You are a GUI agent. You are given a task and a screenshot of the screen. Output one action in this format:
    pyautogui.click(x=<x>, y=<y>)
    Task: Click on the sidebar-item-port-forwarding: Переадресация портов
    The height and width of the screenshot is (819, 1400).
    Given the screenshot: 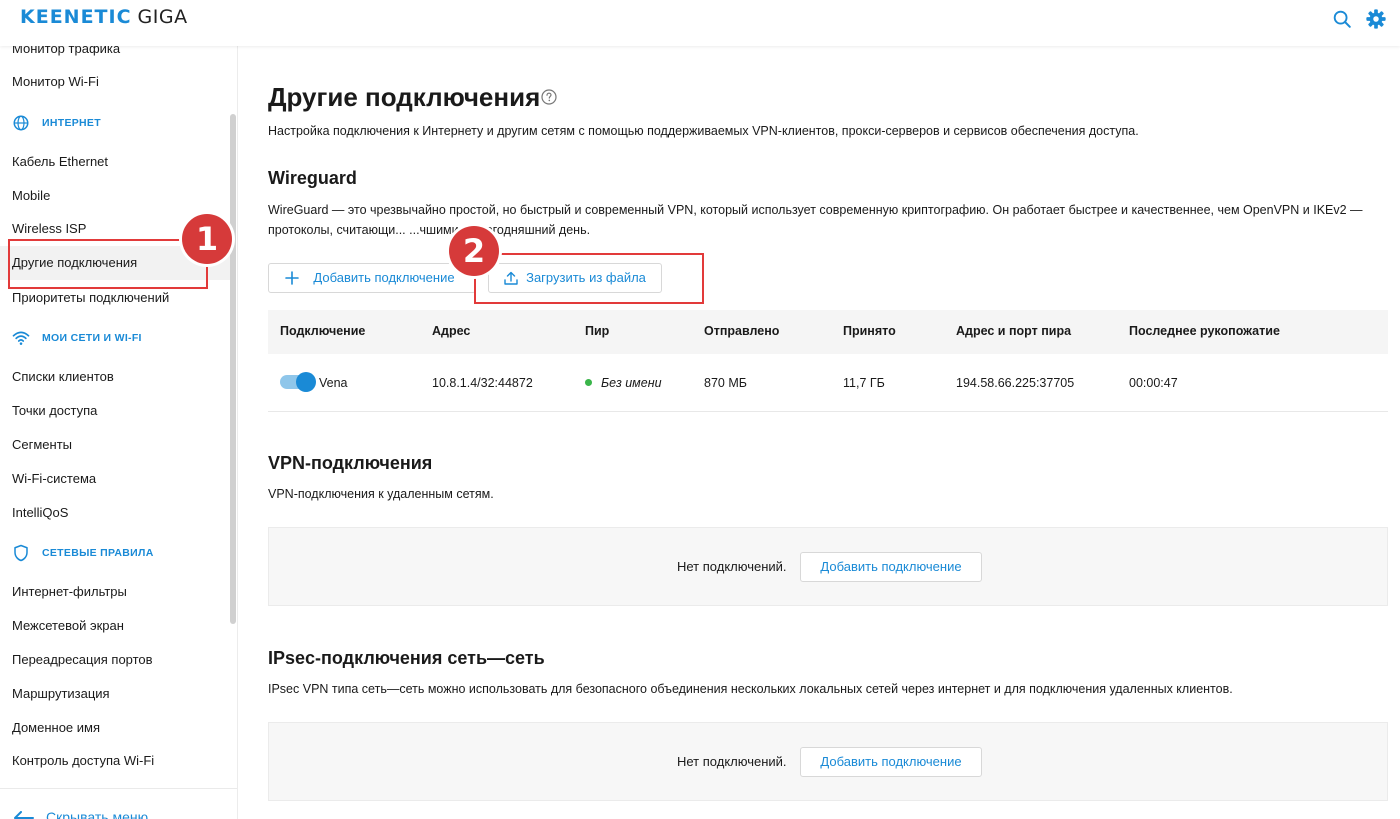 What is the action you would take?
    pyautogui.click(x=115, y=660)
    